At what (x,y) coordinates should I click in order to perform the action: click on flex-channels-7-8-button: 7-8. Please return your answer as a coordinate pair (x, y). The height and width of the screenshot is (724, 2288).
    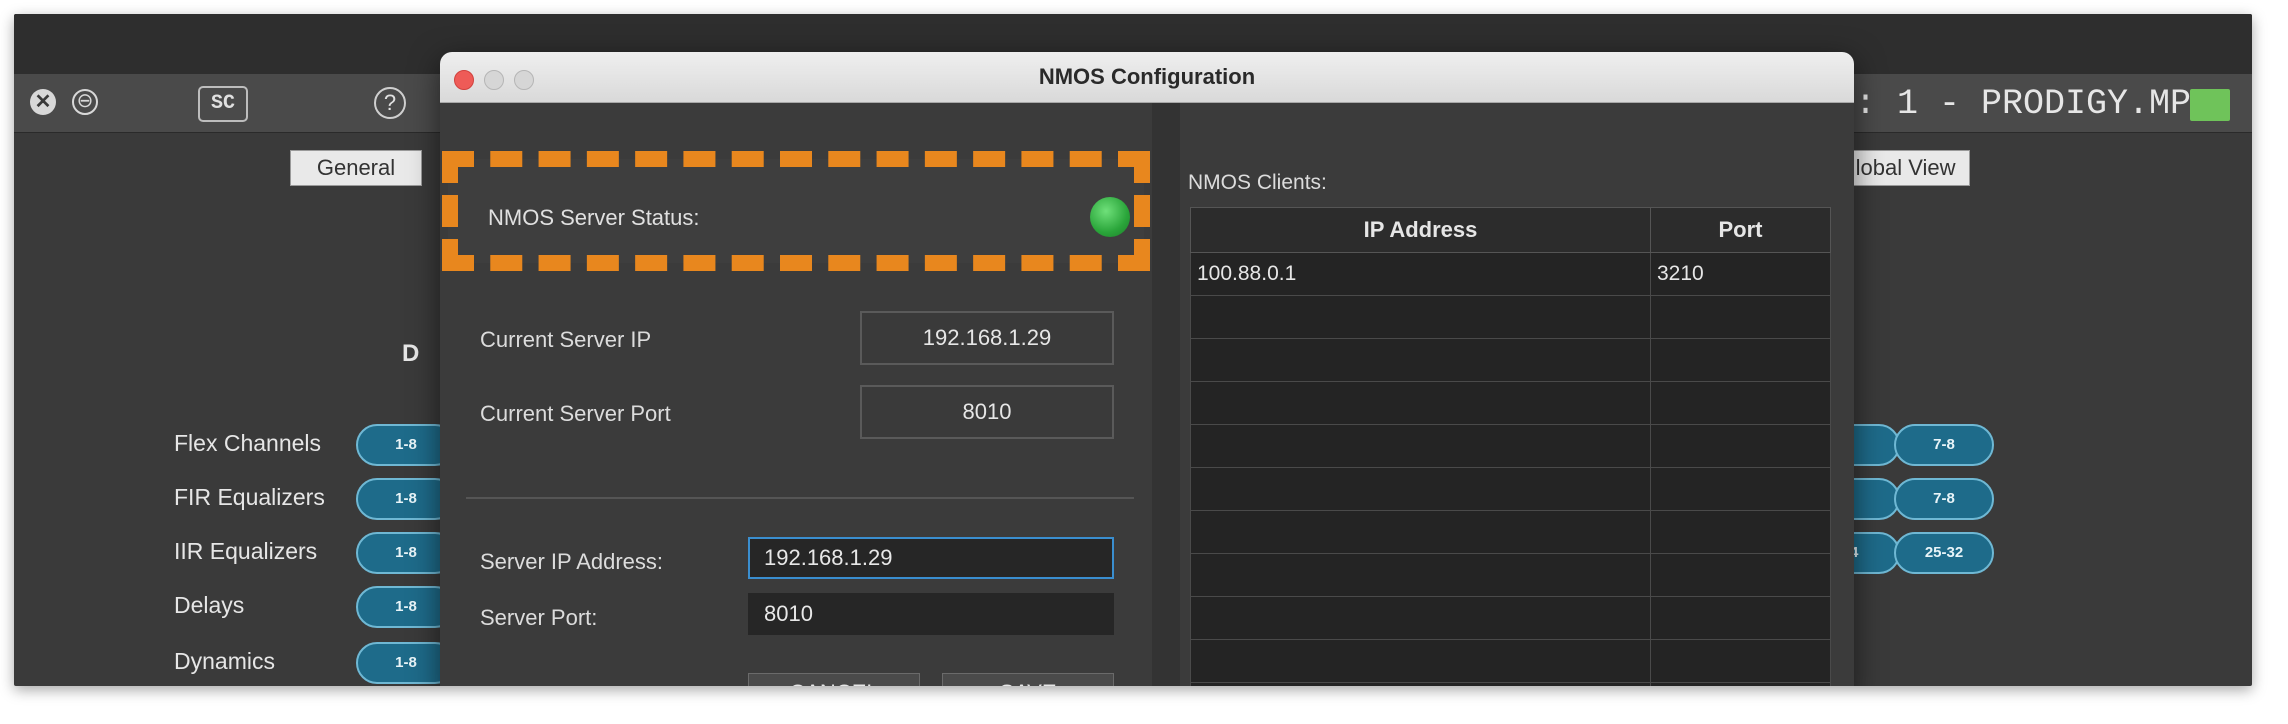
    Looking at the image, I should click on (1944, 445).